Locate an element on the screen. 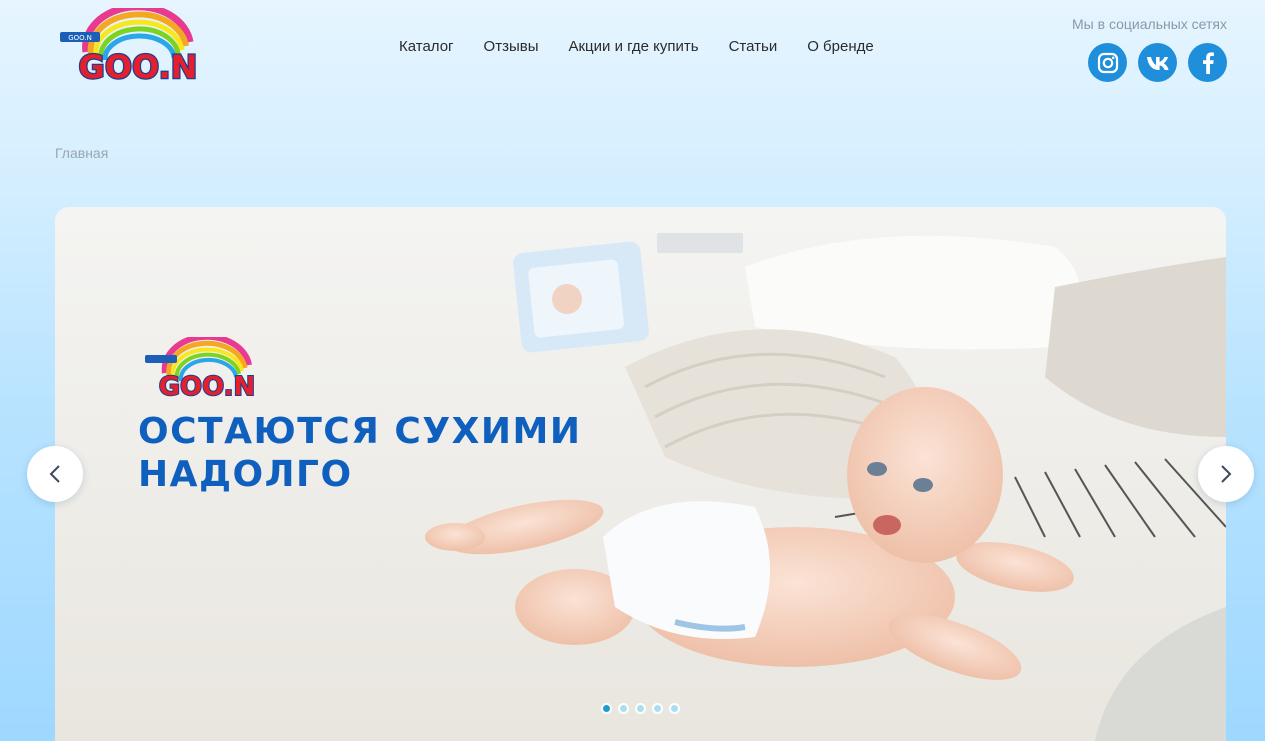  nav-item-promotions: Акции и где купить is located at coordinates (633, 47).